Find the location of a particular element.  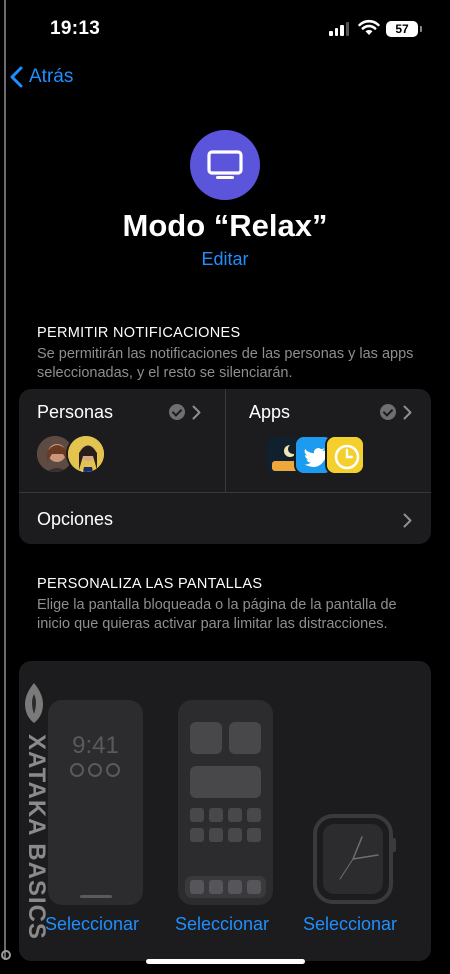

home-screen-preview is located at coordinates (225, 802).